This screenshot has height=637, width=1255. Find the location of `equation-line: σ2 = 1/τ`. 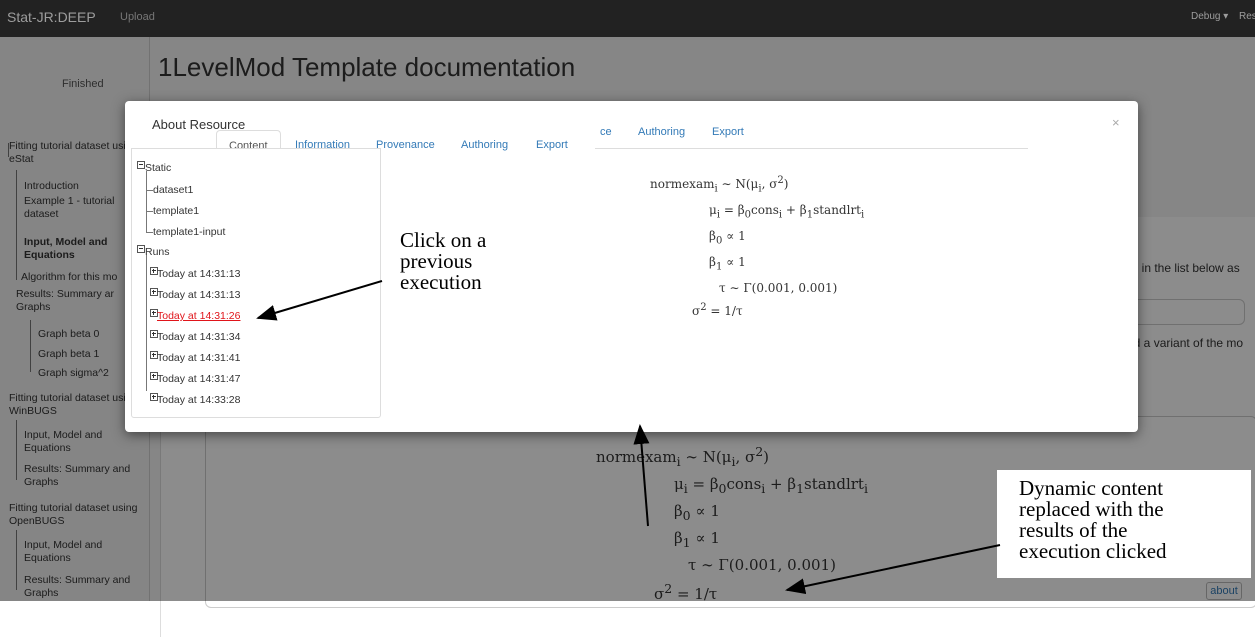

equation-line: σ2 = 1/τ is located at coordinates (717, 310).